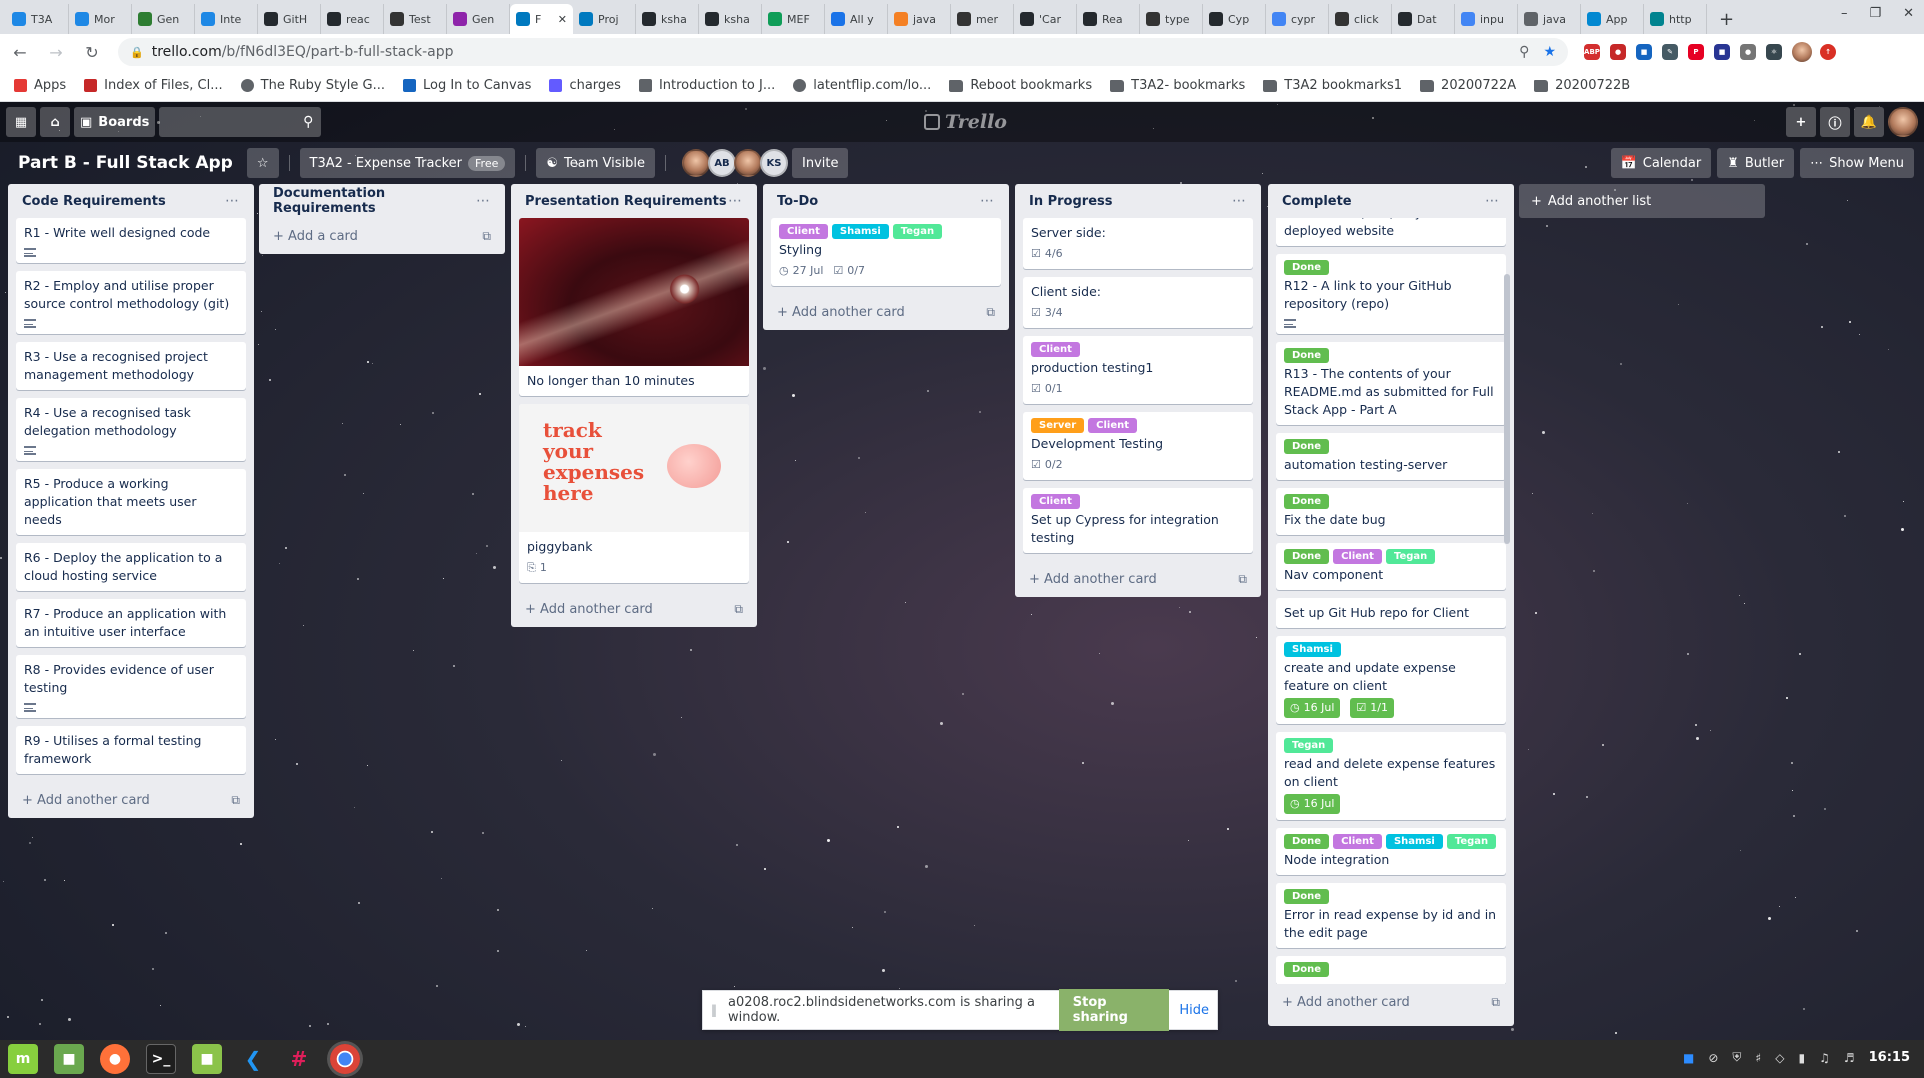  What do you see at coordinates (1801, 1058) in the screenshot?
I see `battery-icon: ▮` at bounding box center [1801, 1058].